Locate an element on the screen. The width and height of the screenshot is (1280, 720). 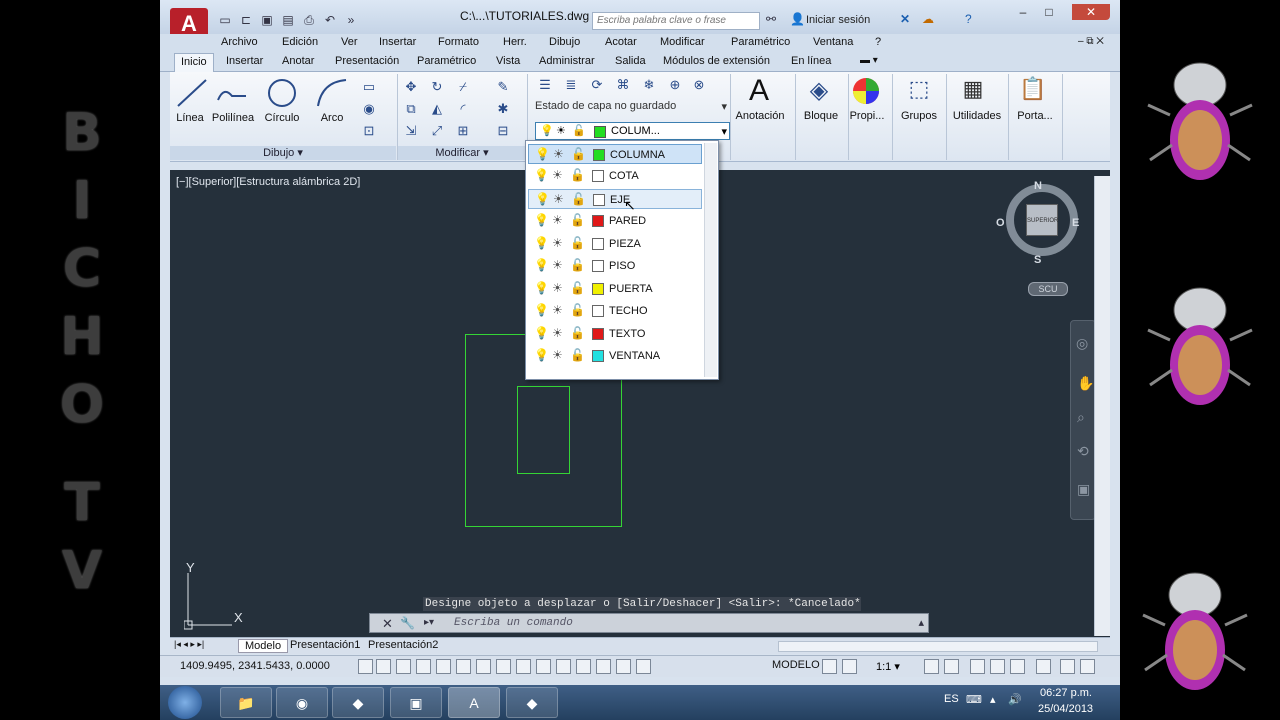
tab-salida: Salida is located at coordinates (630, 61).